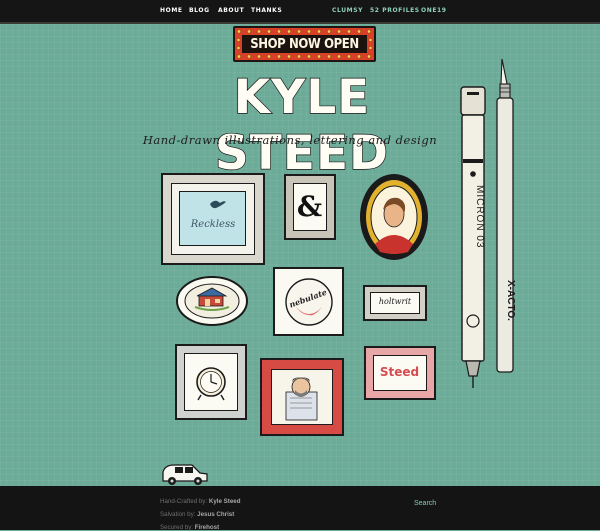 This screenshot has width=600, height=531. Describe the element at coordinates (425, 503) in the screenshot. I see `search-link: Search` at that location.